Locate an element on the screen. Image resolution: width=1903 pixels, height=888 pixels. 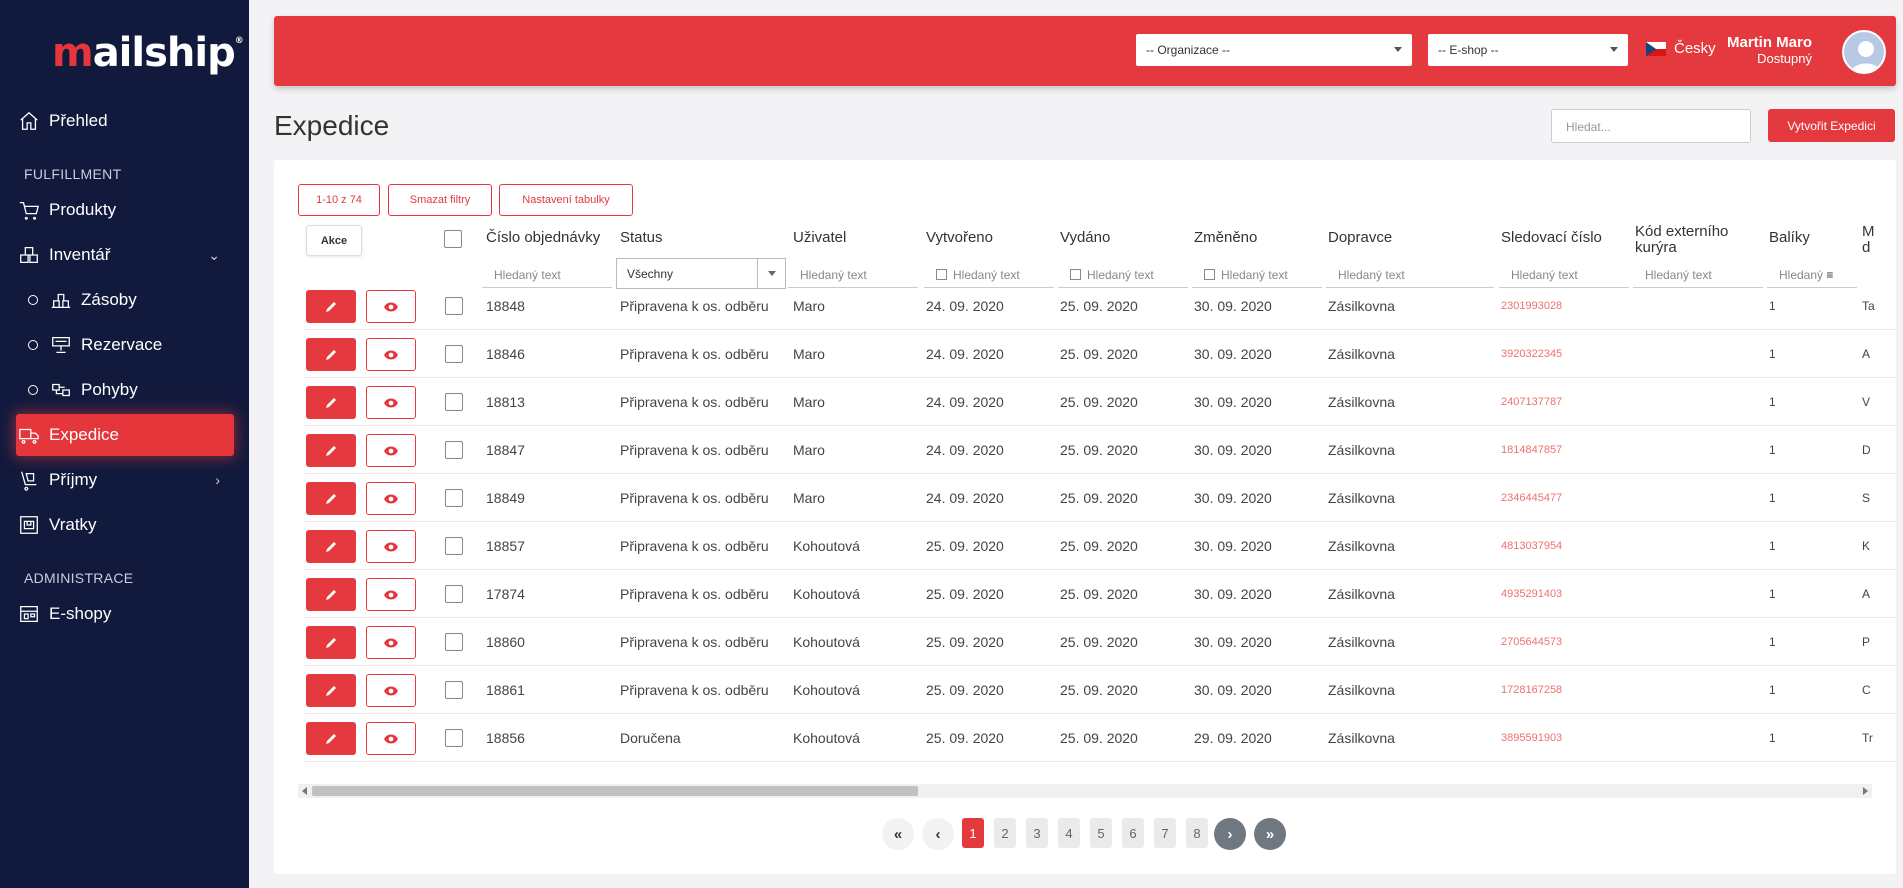
page-number-button: 4 is located at coordinates (1069, 833).